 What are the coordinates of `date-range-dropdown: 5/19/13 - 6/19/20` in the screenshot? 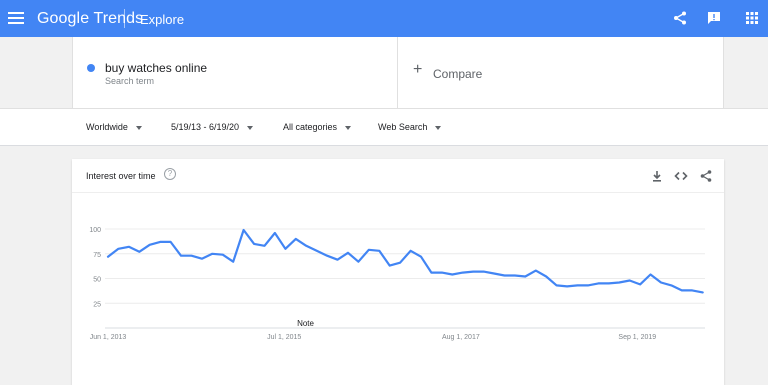 It's located at (212, 127).